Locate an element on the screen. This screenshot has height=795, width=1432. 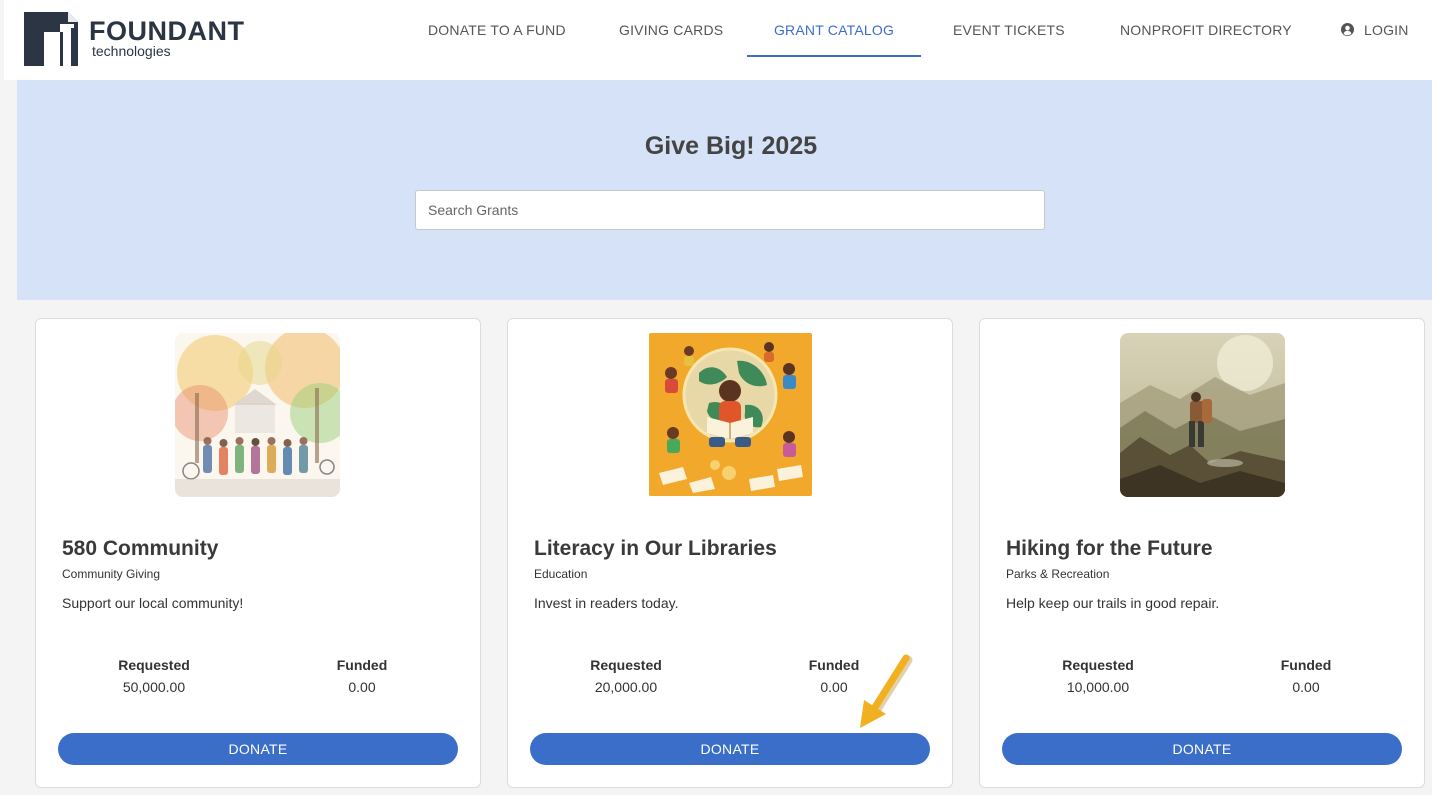
hiker-mountain-image is located at coordinates (1202, 415).